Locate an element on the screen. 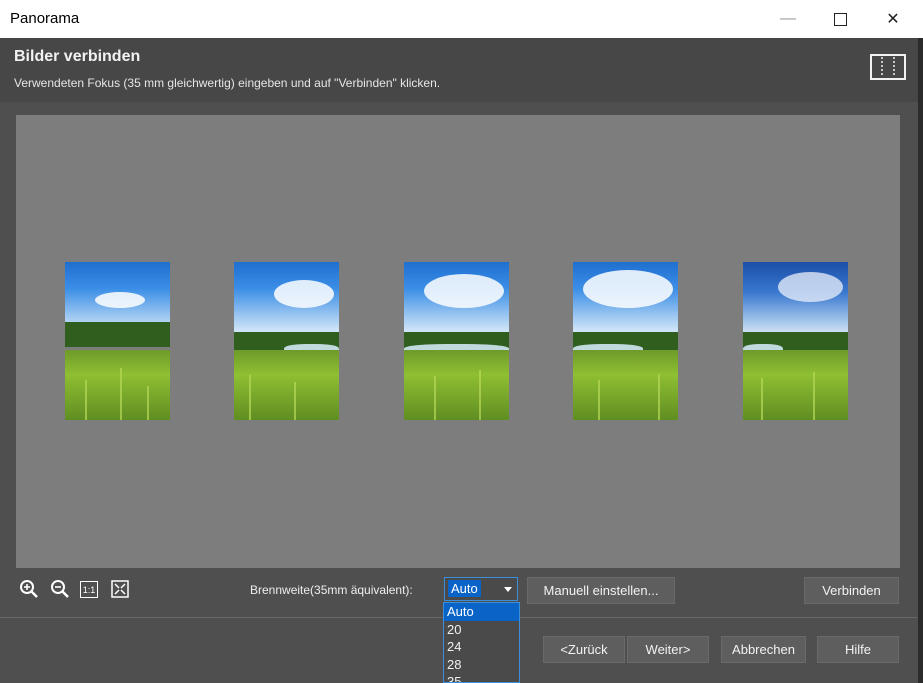 This screenshot has width=923, height=683. fit-to-window-icon is located at coordinates (120, 589).